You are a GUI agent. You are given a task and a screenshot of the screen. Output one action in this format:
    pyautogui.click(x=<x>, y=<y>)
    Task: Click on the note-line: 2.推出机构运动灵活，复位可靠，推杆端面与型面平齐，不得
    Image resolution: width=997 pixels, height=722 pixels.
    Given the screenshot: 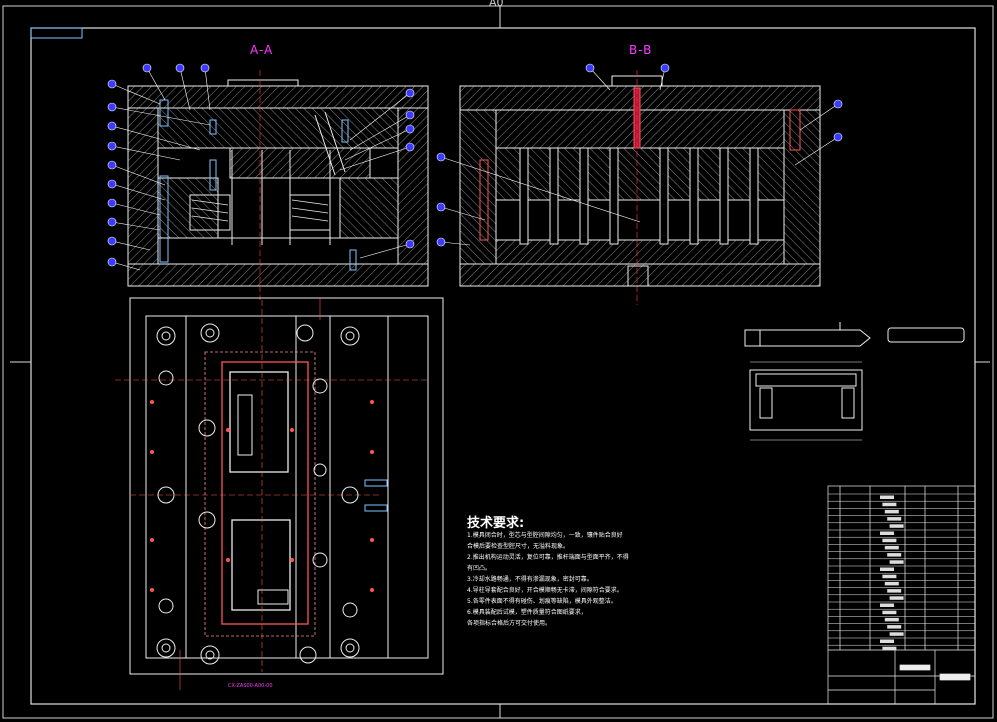 What is the action you would take?
    pyautogui.click(x=548, y=557)
    